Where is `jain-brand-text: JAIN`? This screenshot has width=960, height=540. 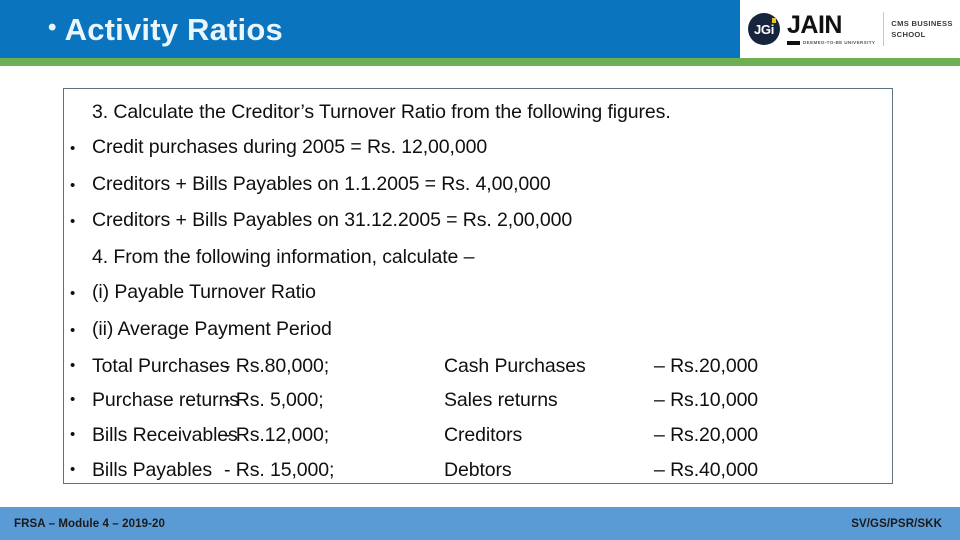
jain-brand-text: JAIN is located at coordinates (814, 25).